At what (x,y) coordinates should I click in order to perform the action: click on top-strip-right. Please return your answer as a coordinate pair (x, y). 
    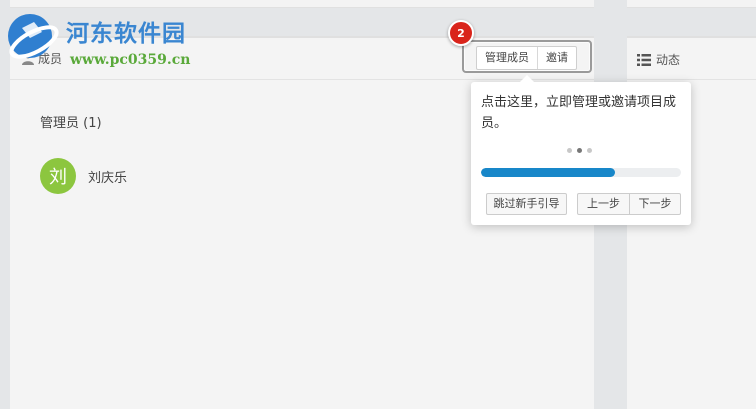
    Looking at the image, I should click on (691, 4).